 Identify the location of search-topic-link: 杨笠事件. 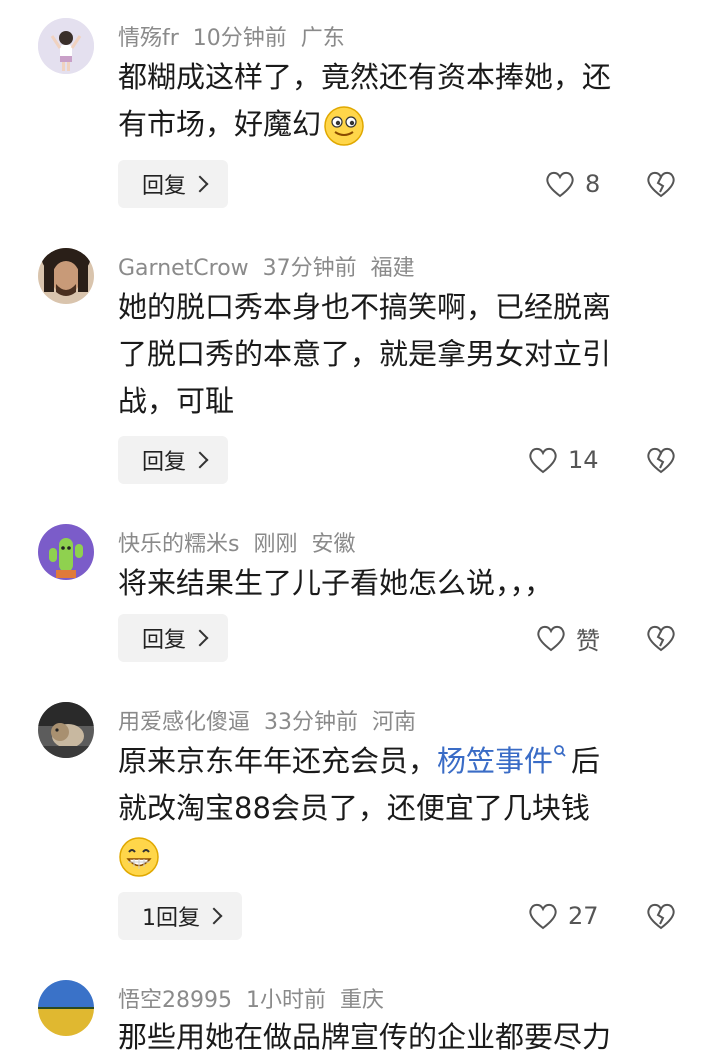
(504, 761).